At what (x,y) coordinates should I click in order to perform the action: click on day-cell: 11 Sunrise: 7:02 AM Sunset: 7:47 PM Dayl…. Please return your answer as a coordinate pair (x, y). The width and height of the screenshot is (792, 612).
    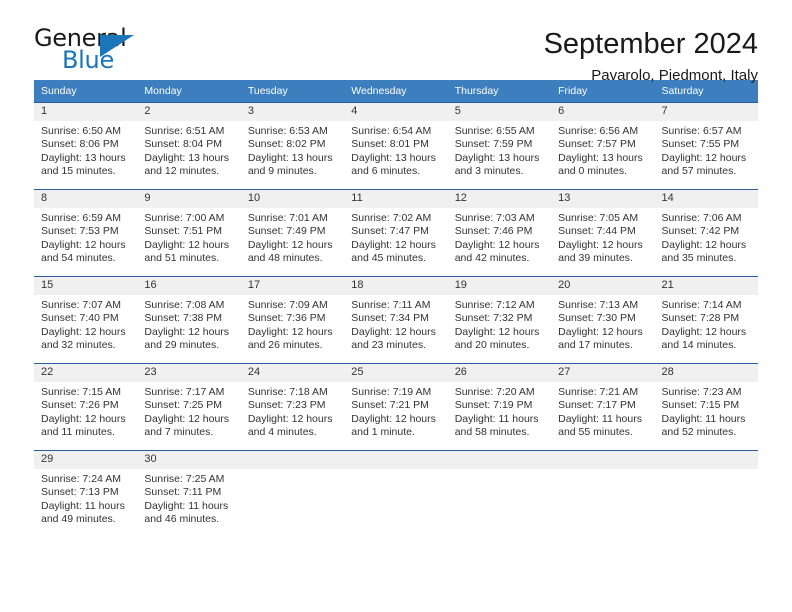
    Looking at the image, I should click on (396, 233).